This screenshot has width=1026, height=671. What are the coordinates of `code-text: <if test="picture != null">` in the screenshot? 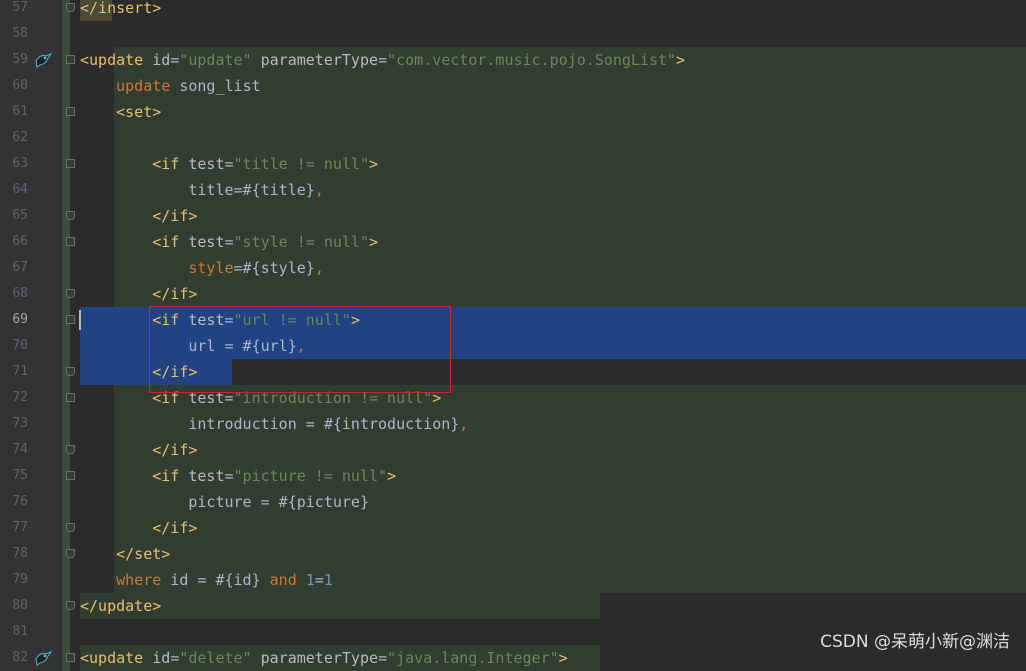 It's located at (238, 476).